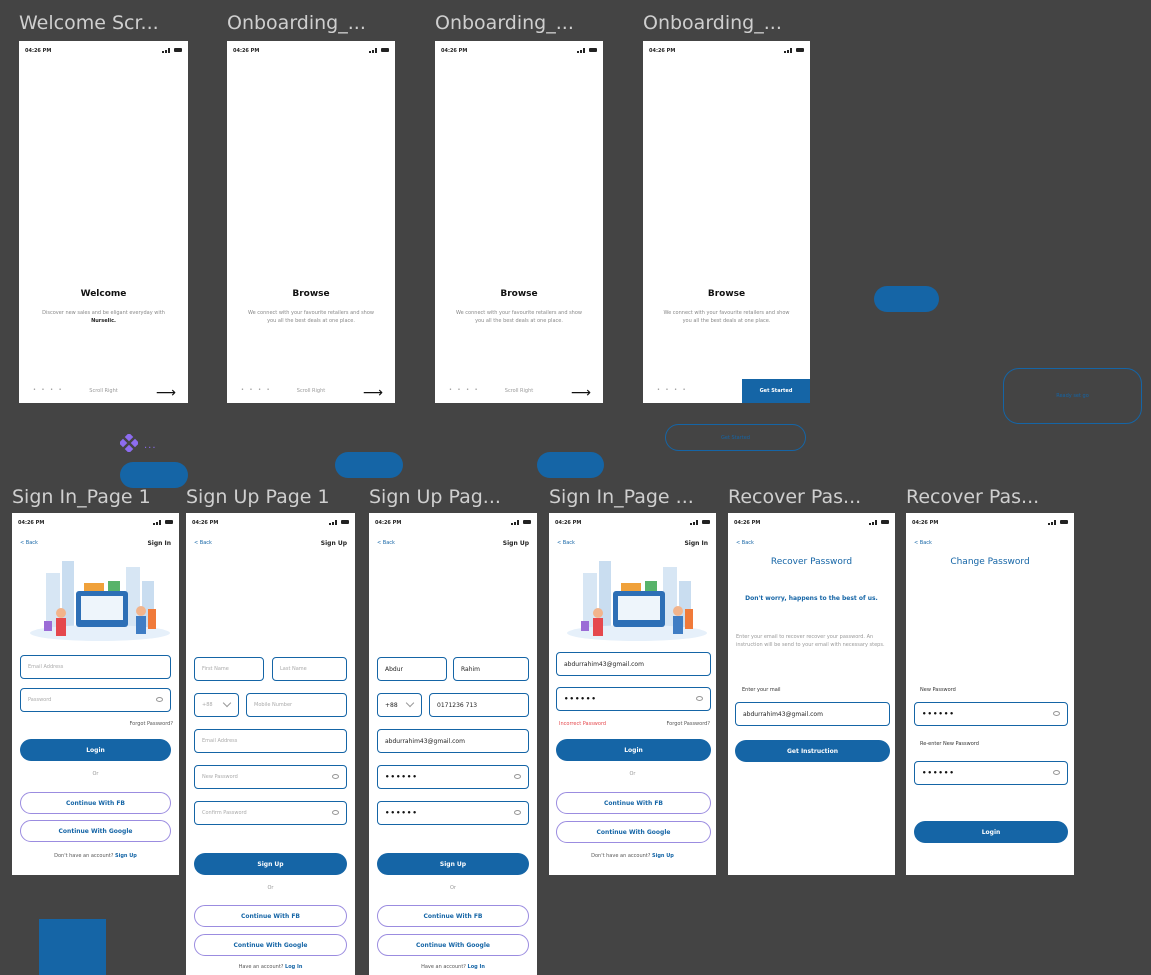 The image size is (1151, 975). Describe the element at coordinates (811, 562) in the screenshot. I see `page-title: Recover Password` at that location.